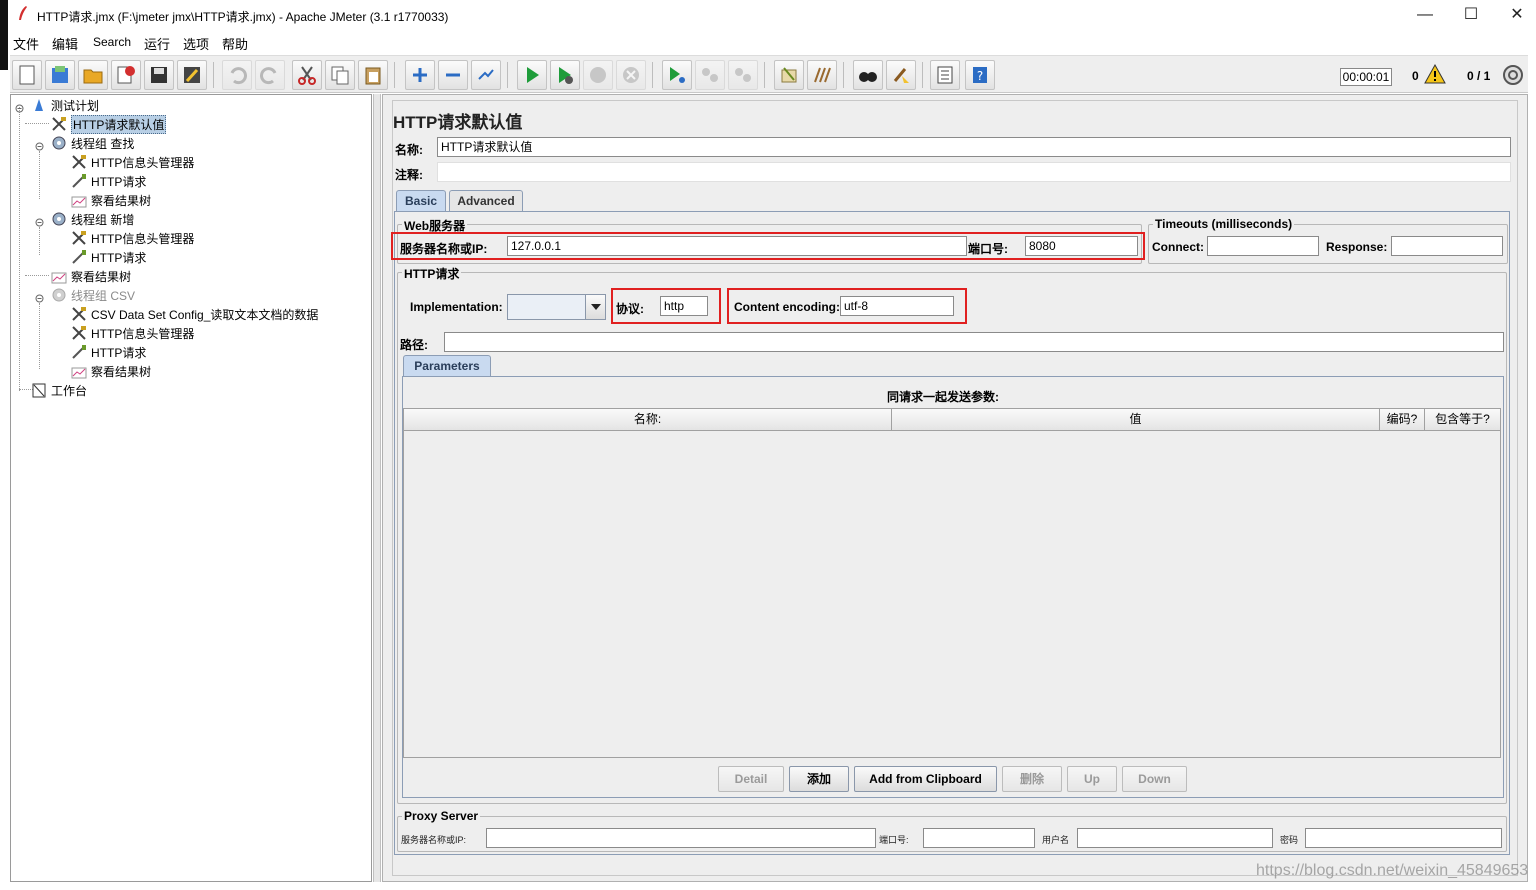  Describe the element at coordinates (1136, 420) in the screenshot. I see `column-header-value: 值` at that location.